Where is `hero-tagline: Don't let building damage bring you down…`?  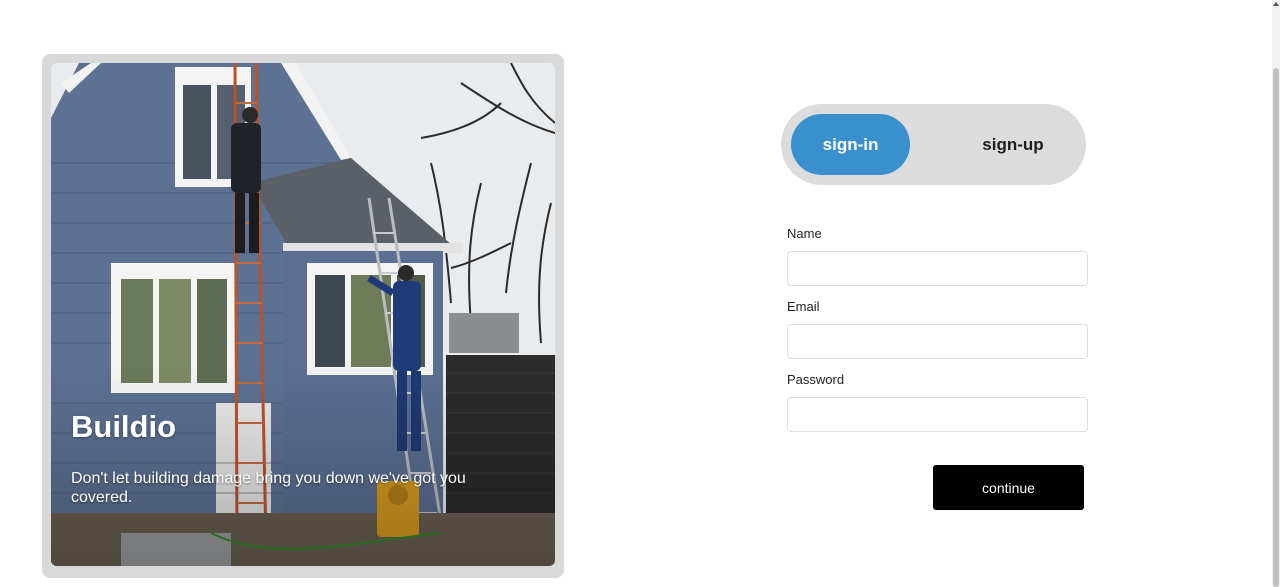 hero-tagline: Don't let building damage bring you down… is located at coordinates (268, 488).